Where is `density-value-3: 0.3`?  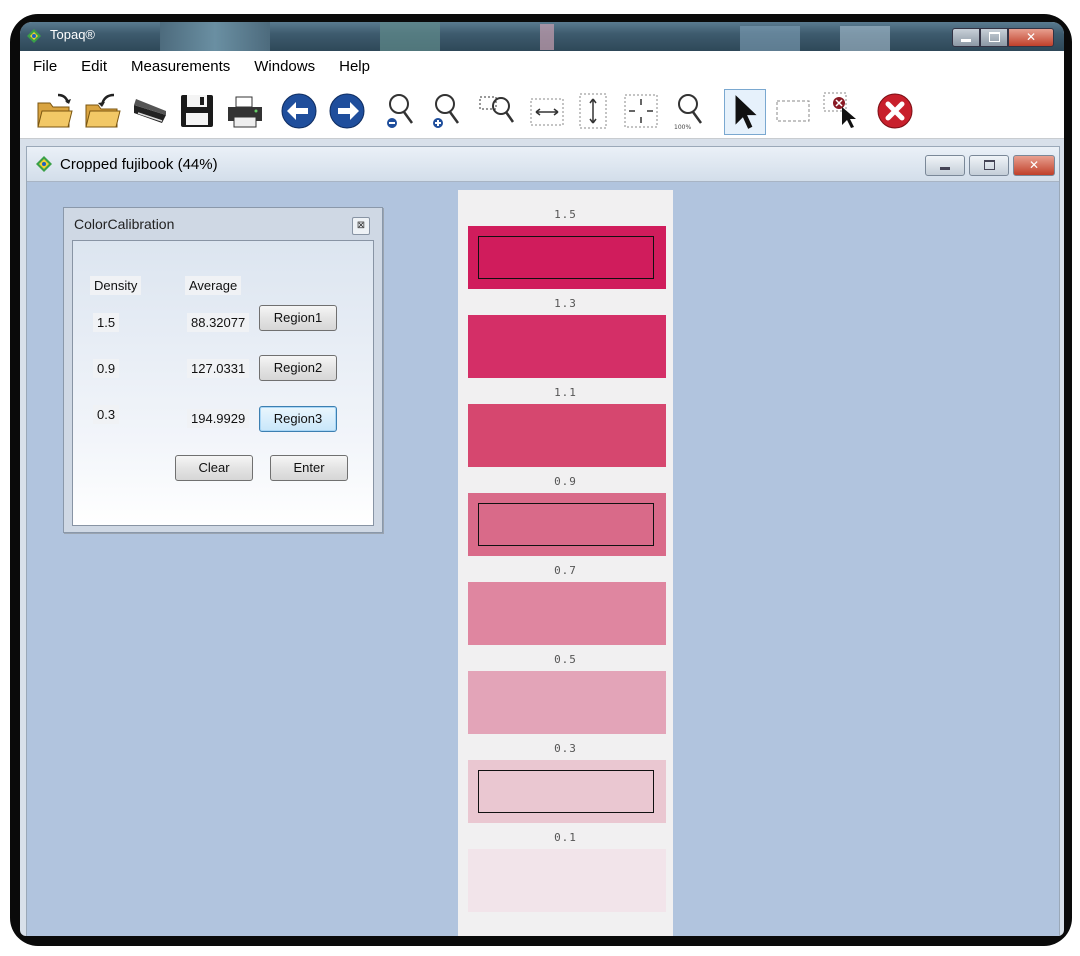
density-value-3: 0.3 is located at coordinates (106, 414).